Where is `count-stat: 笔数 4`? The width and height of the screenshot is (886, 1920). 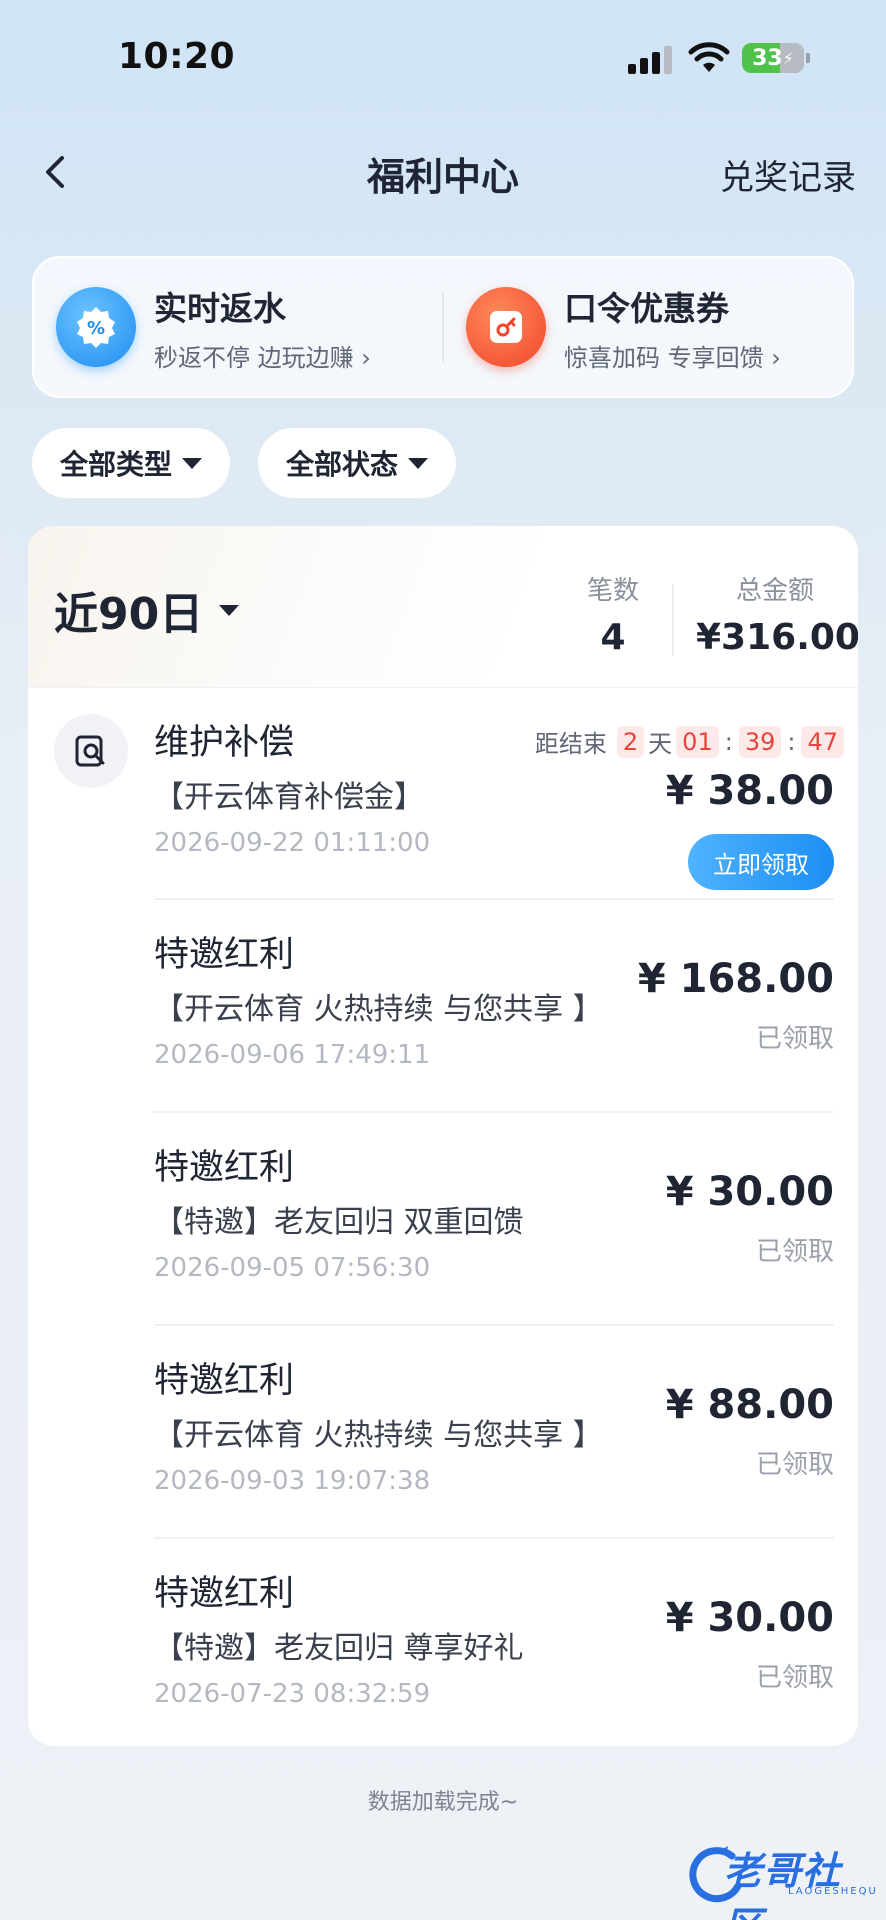 count-stat: 笔数 4 is located at coordinates (613, 614).